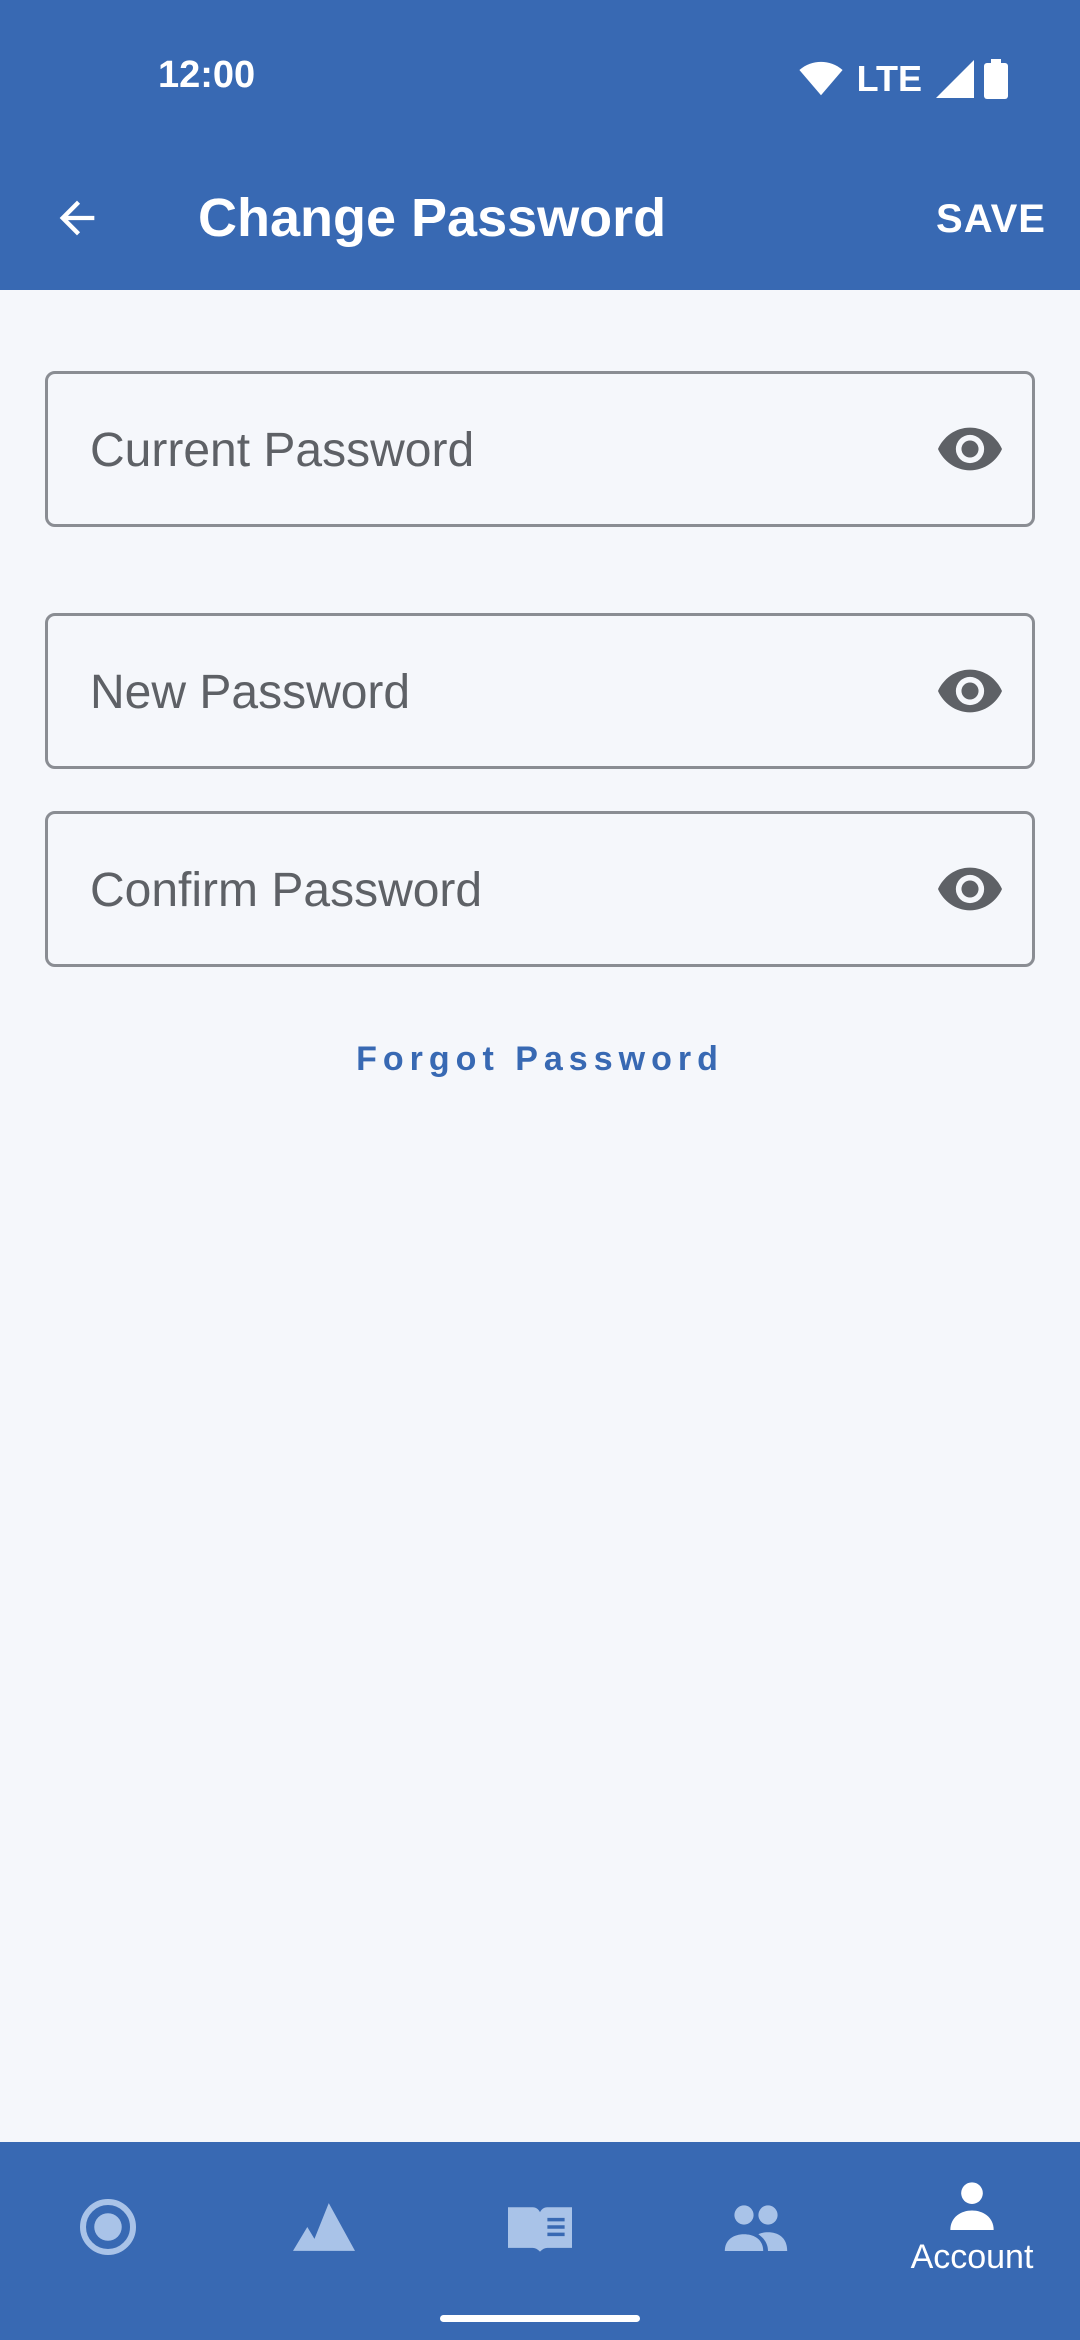 The width and height of the screenshot is (1080, 2340). I want to click on app-bar: Change Password SAVE, so click(540, 227).